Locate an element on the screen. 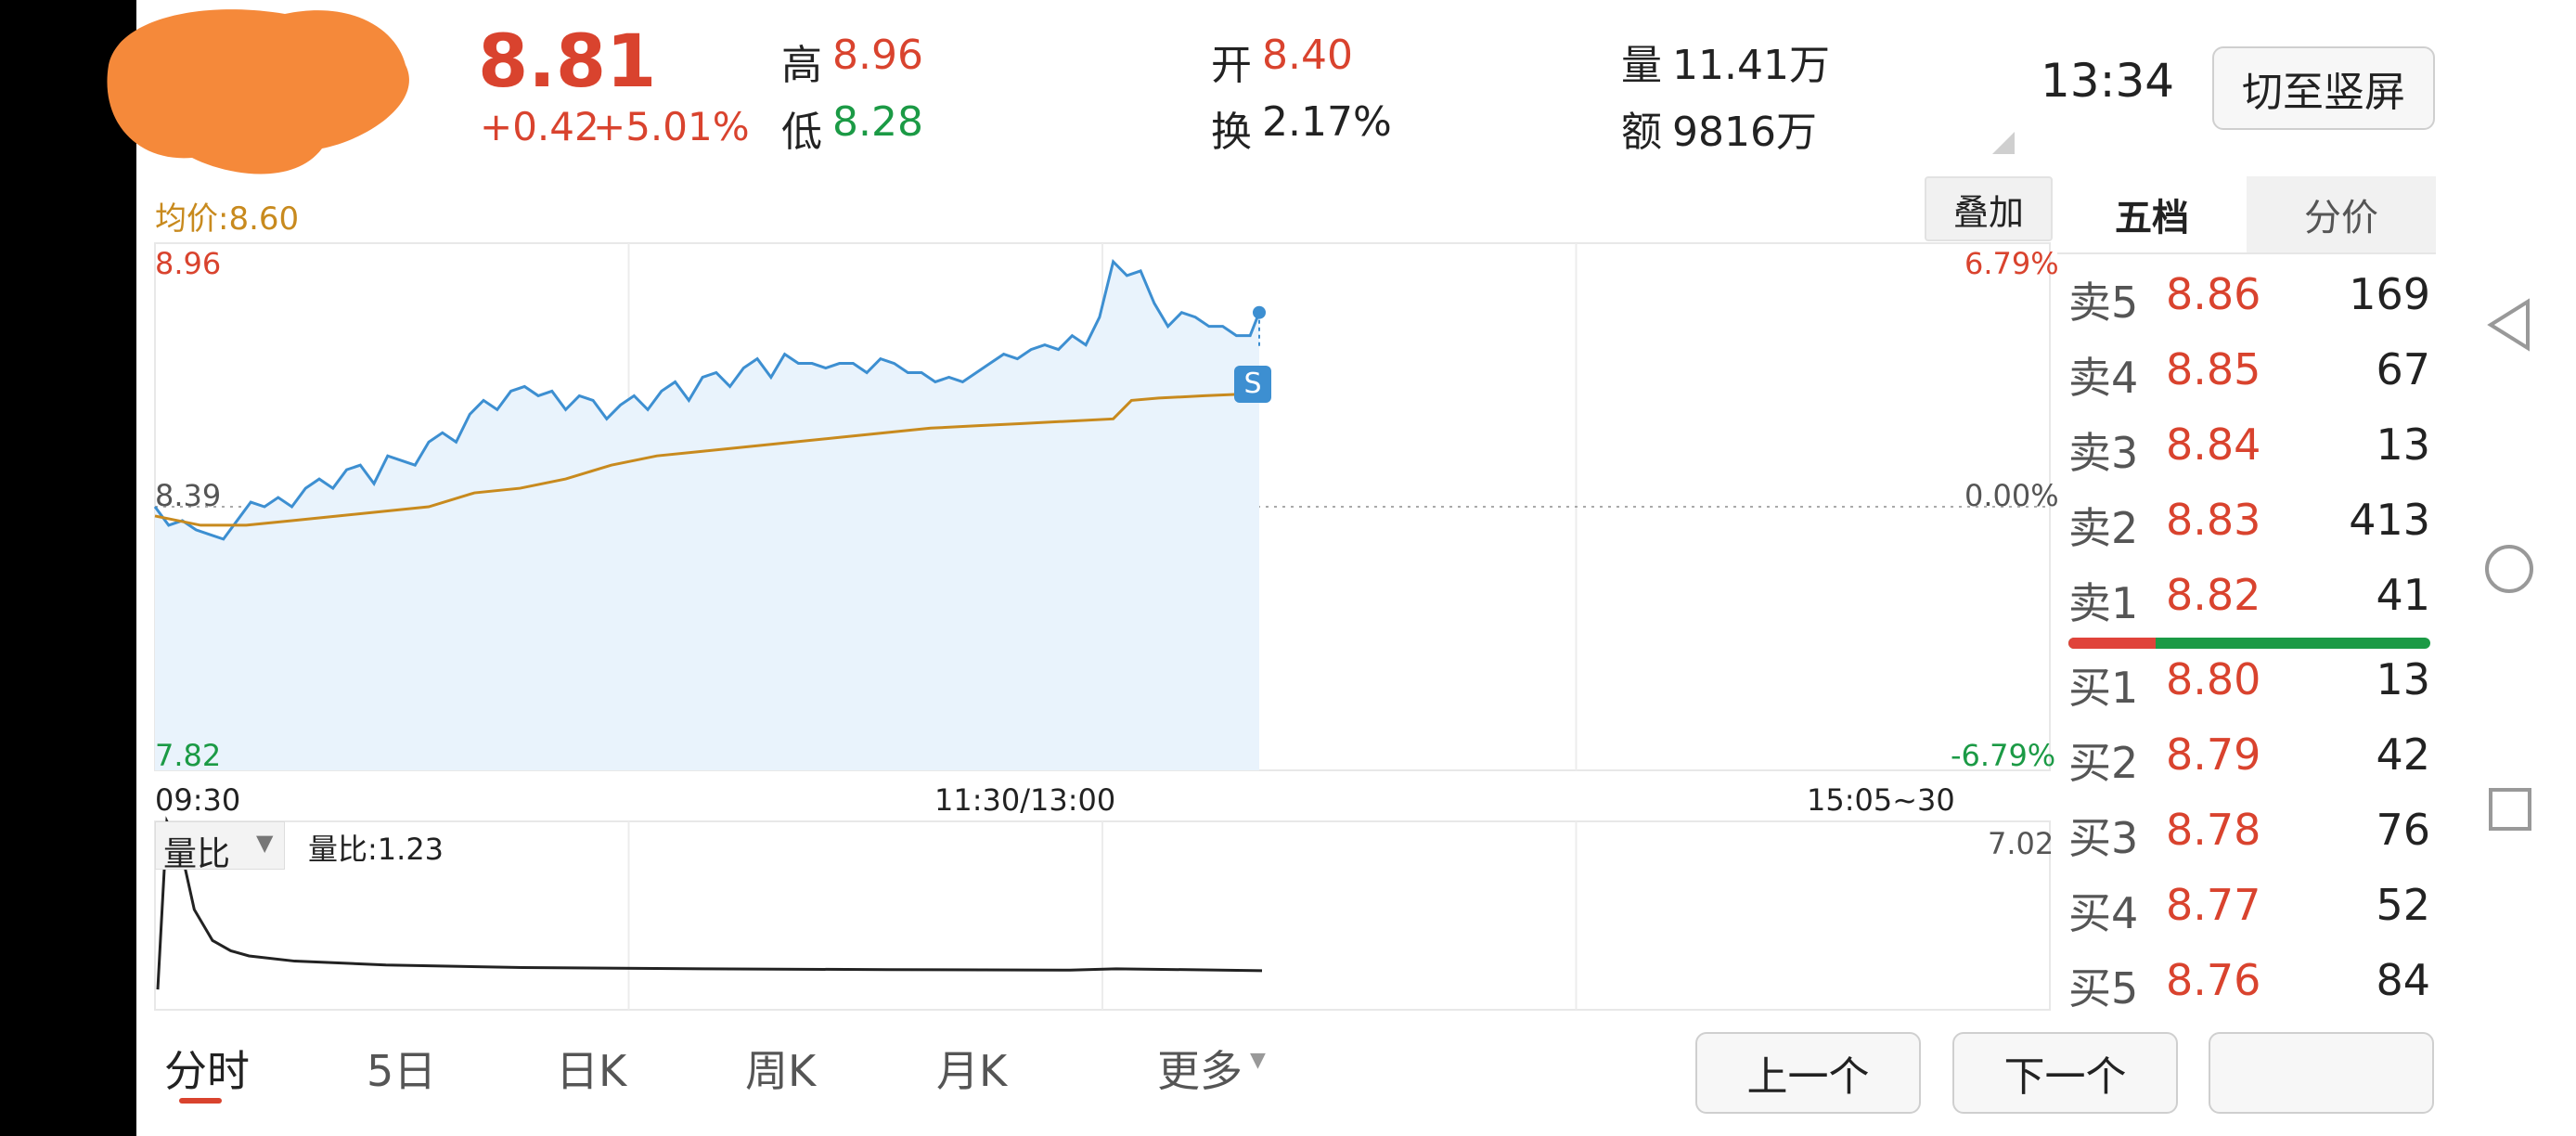 Image resolution: width=2576 pixels, height=1136 pixels. pct-mid-label: 0.00% is located at coordinates (2012, 495).